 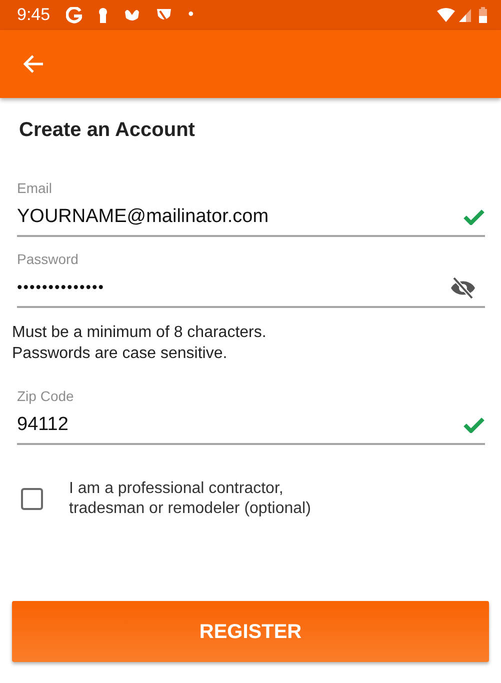 I want to click on zip-field: 94112, so click(x=251, y=426).